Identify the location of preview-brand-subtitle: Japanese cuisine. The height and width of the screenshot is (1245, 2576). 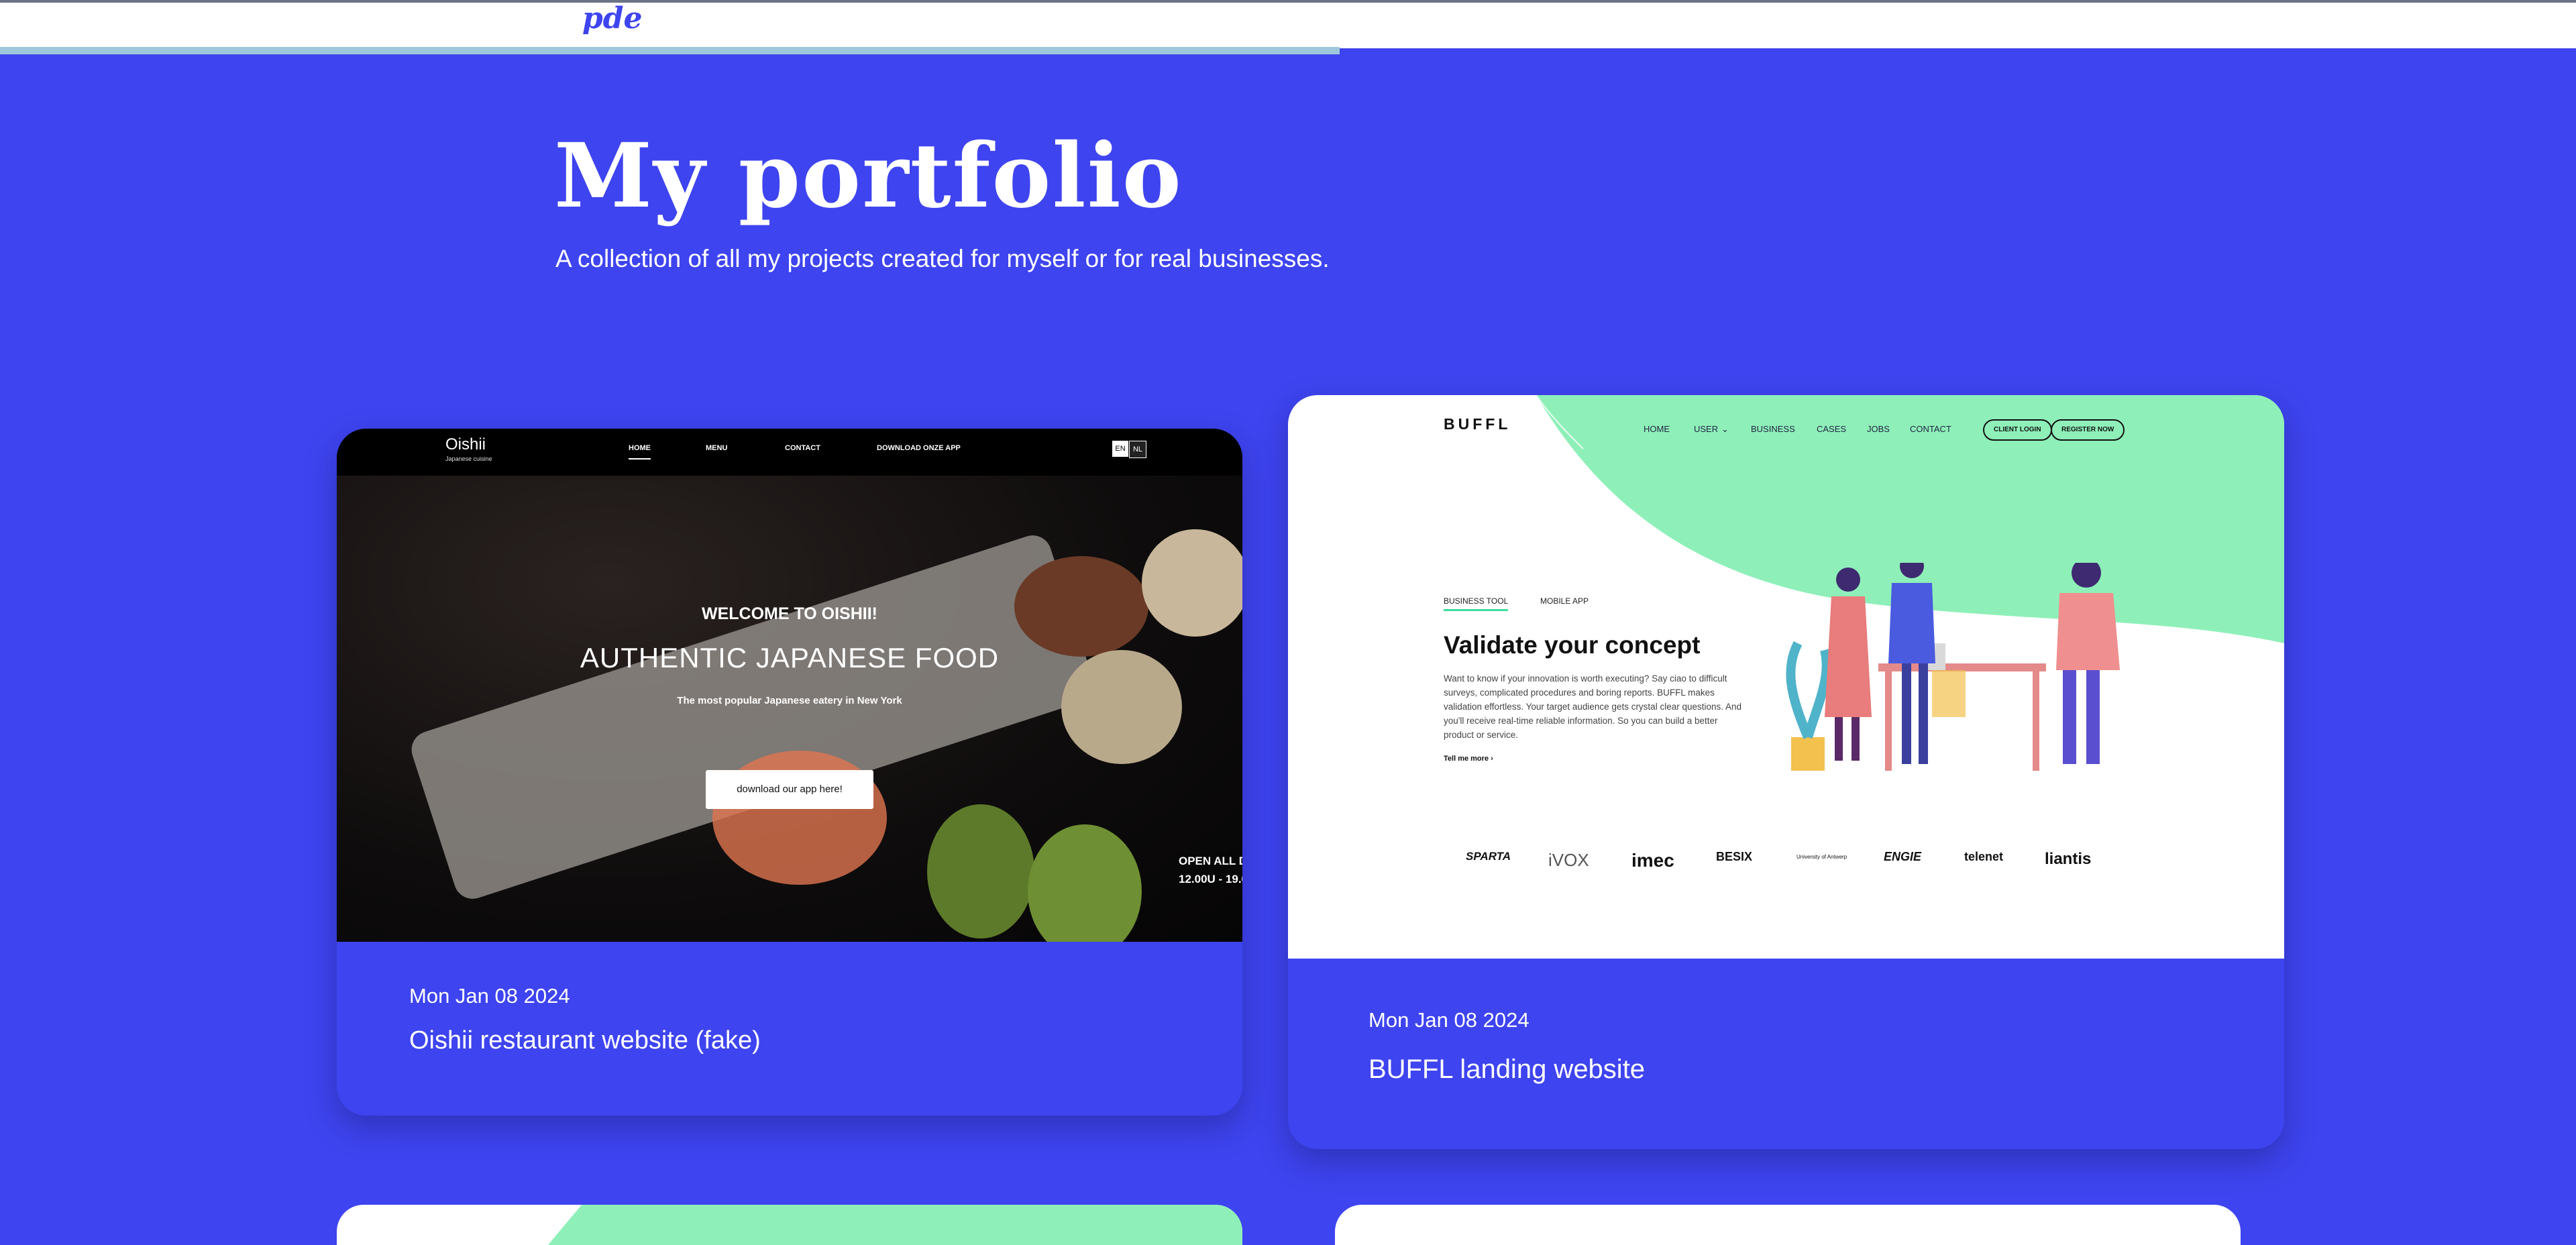
(468, 458).